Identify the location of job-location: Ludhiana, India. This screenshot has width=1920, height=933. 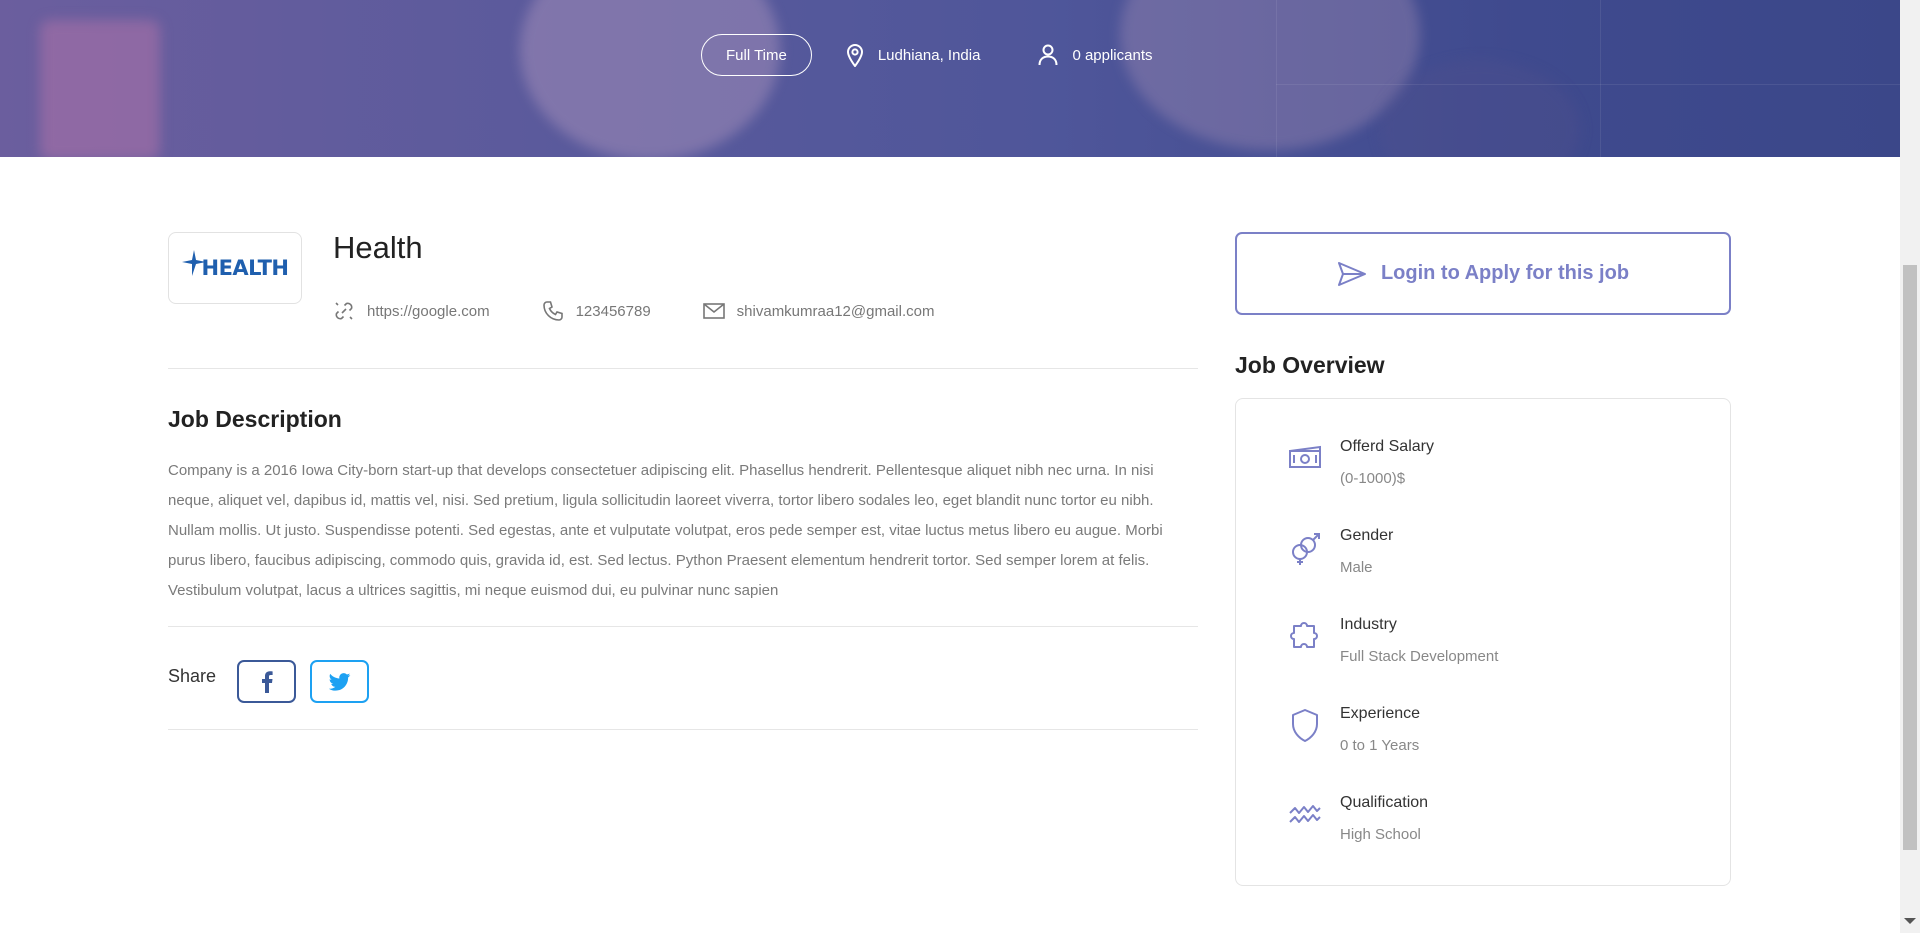
(913, 55).